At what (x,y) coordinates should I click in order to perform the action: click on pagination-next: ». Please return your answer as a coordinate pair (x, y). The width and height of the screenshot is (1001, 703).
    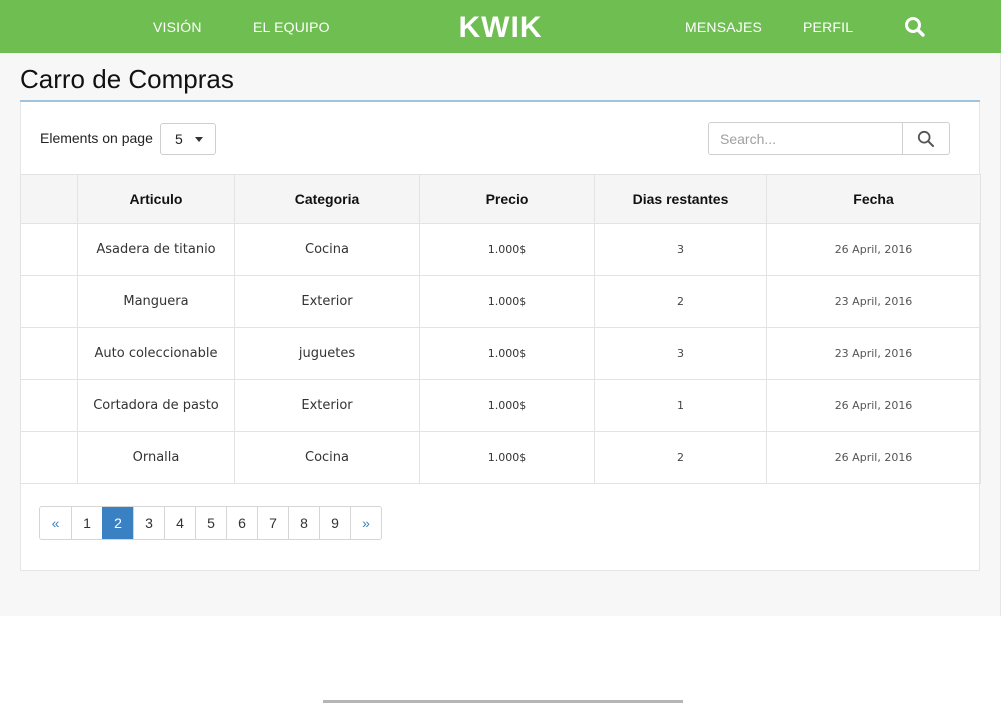
    Looking at the image, I should click on (365, 523).